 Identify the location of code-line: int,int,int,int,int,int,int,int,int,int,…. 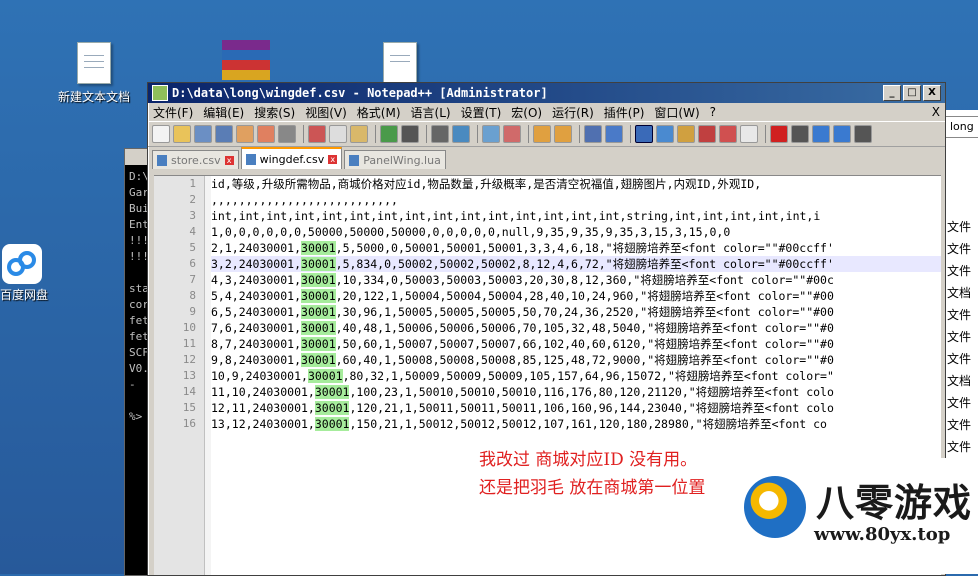
(576, 216).